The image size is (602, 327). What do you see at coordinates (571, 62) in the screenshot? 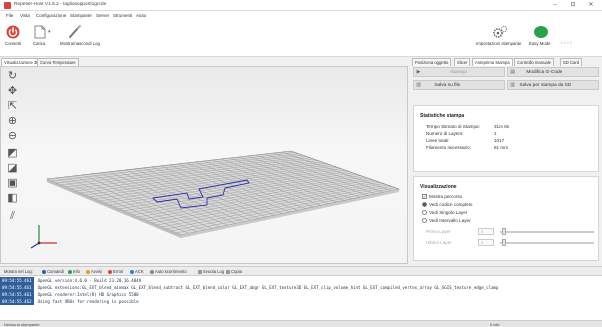
I see `tab-sd-card: SD Card` at bounding box center [571, 62].